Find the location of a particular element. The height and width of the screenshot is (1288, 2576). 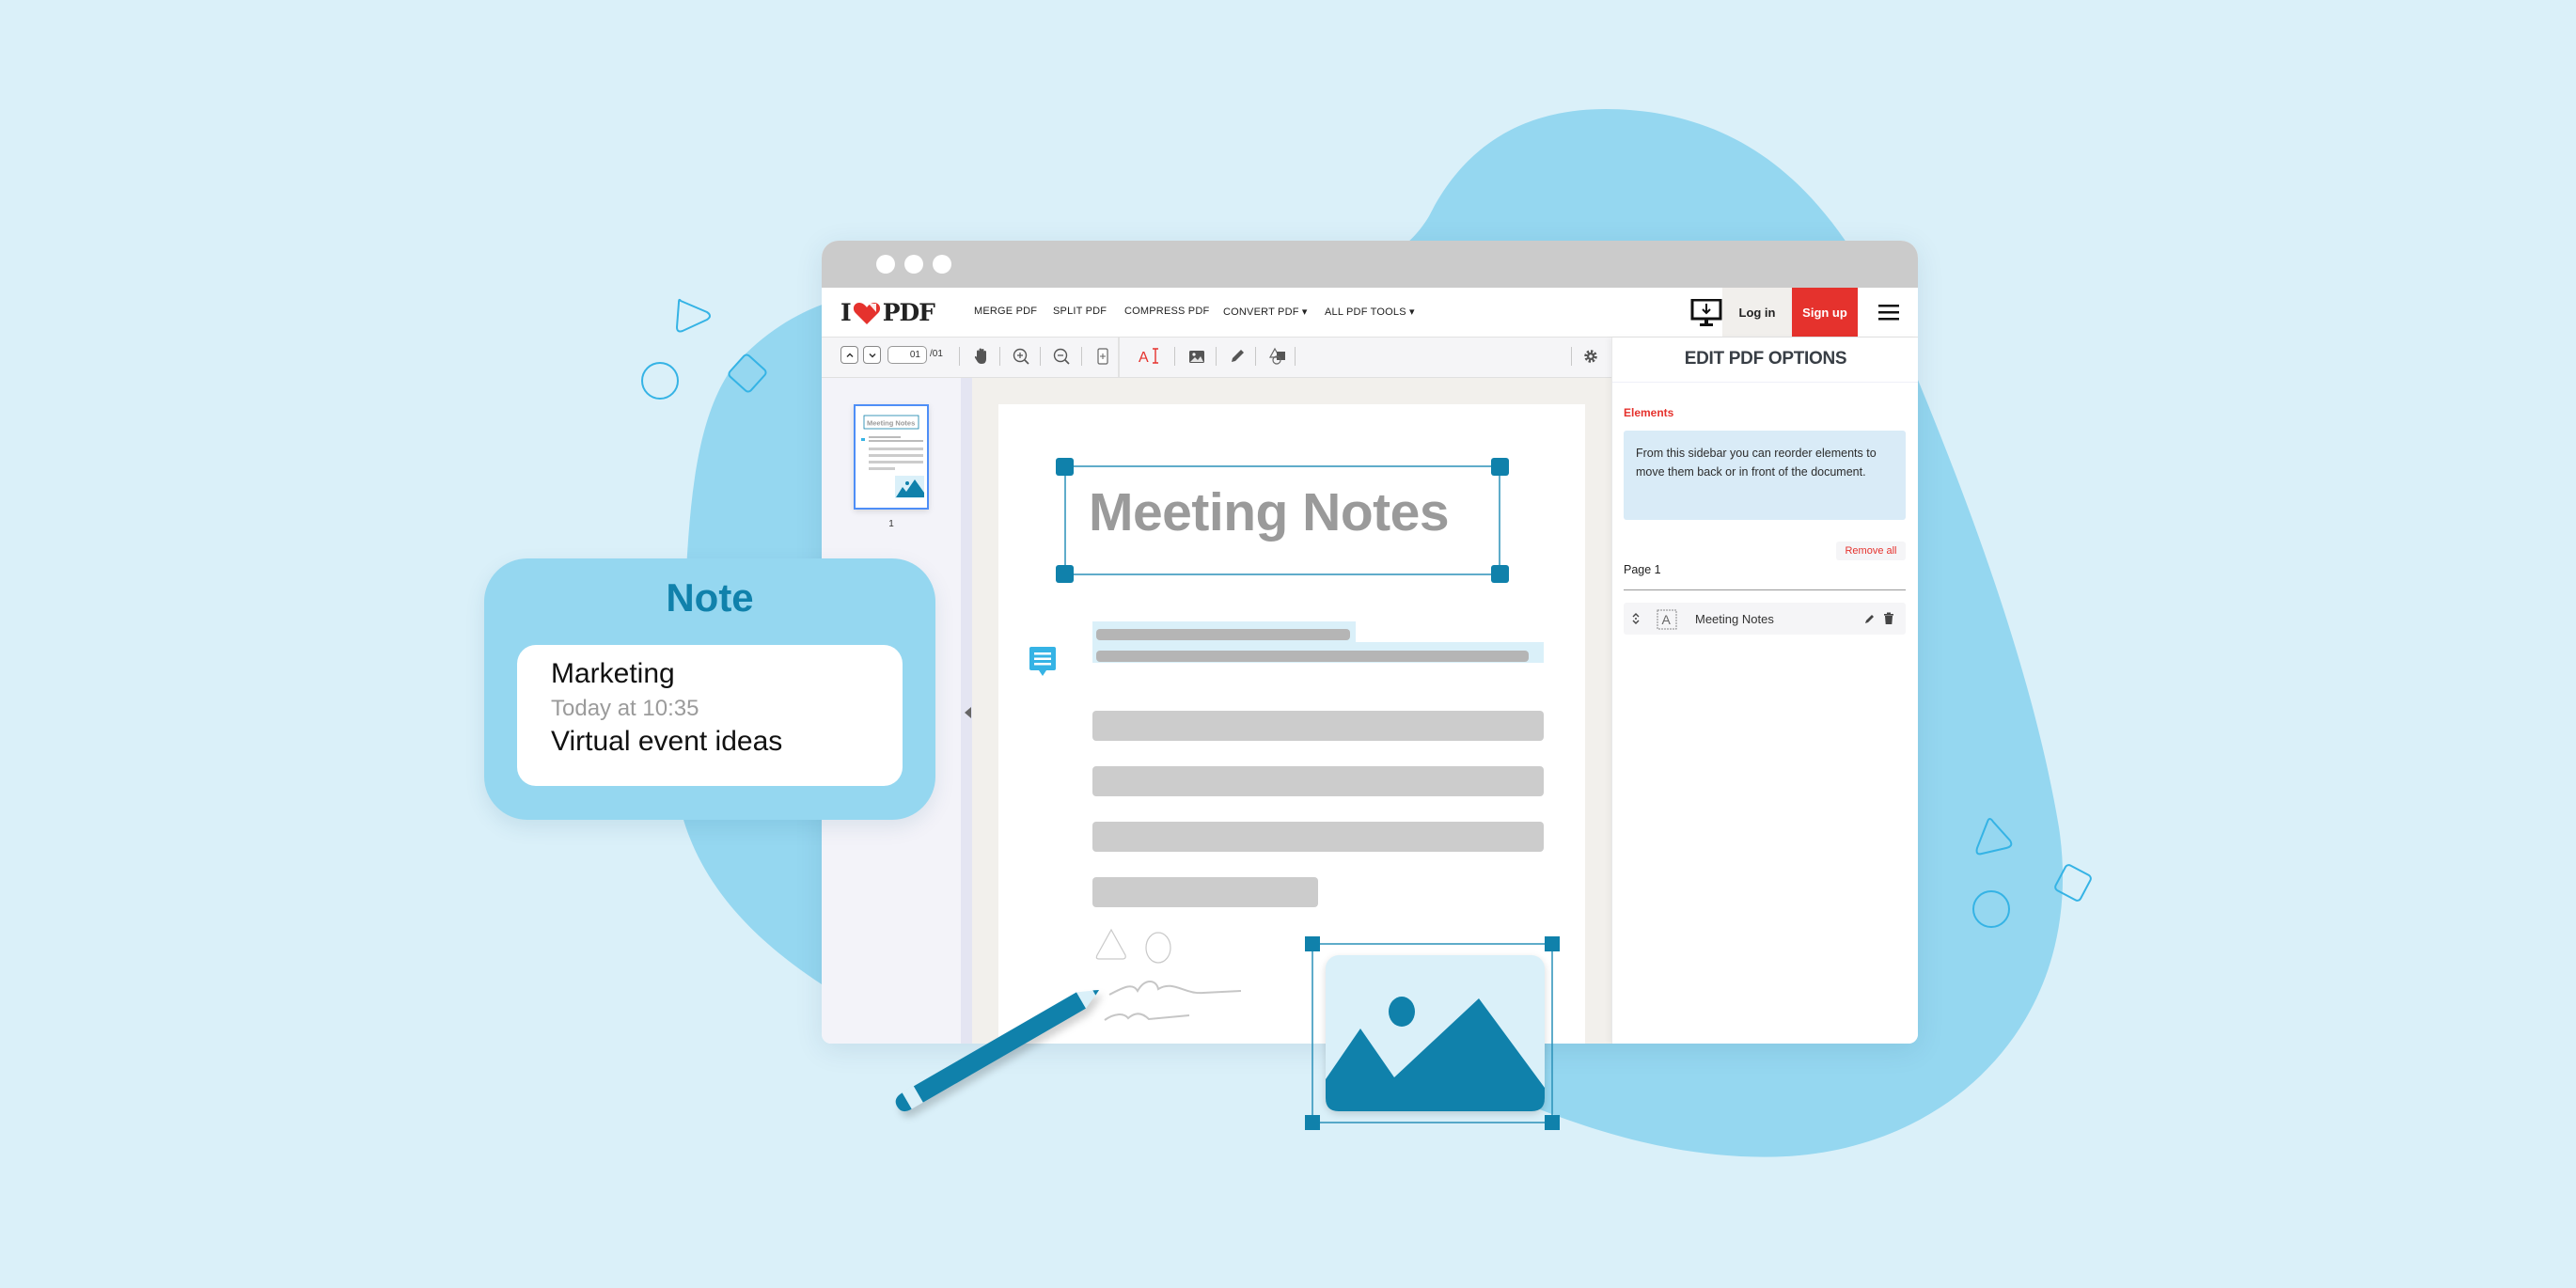

elements-section-label: Elements is located at coordinates (1649, 413).